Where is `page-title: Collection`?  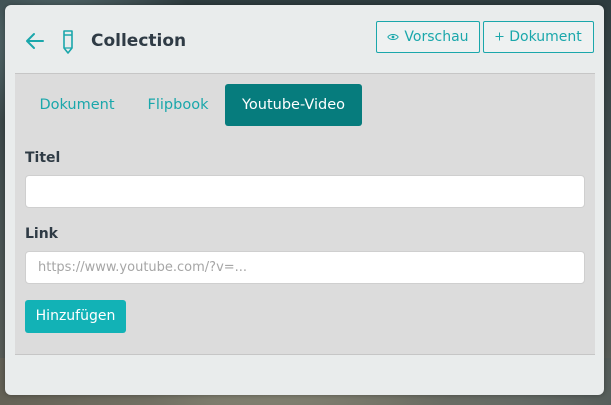 page-title: Collection is located at coordinates (139, 41).